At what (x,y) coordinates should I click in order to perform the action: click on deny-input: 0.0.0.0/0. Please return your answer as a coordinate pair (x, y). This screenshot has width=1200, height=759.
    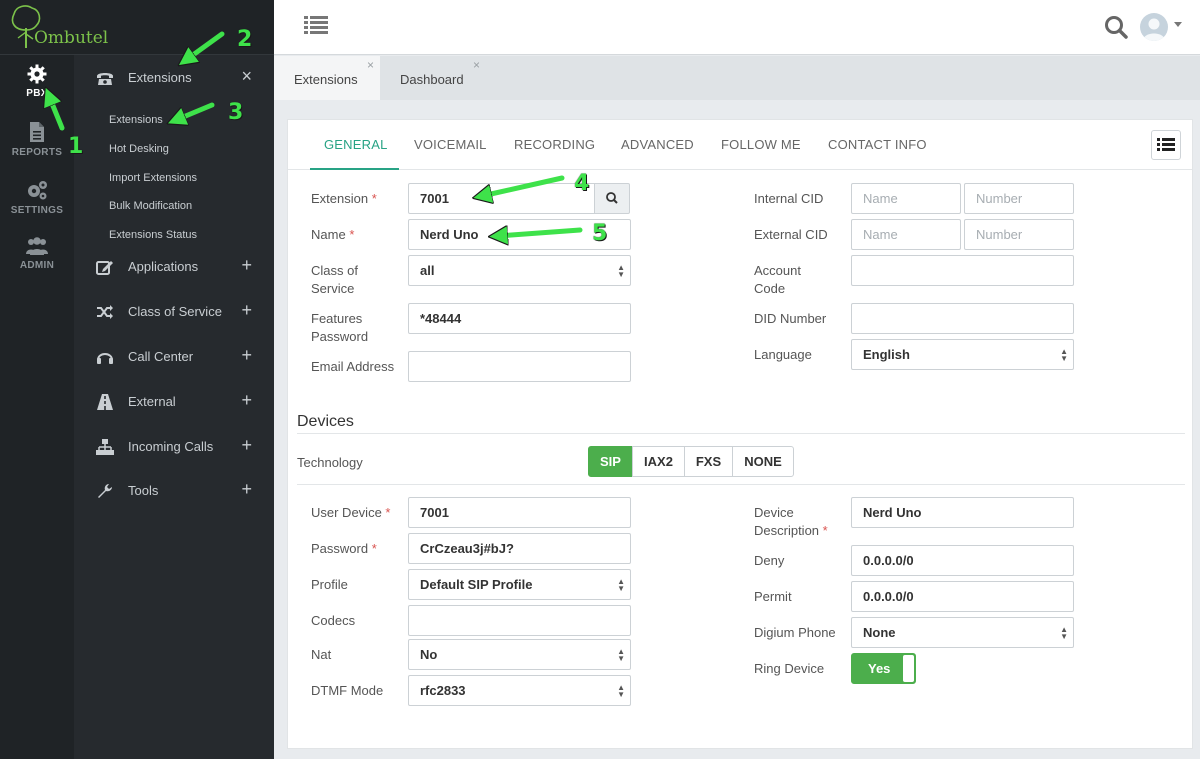
    Looking at the image, I should click on (962, 560).